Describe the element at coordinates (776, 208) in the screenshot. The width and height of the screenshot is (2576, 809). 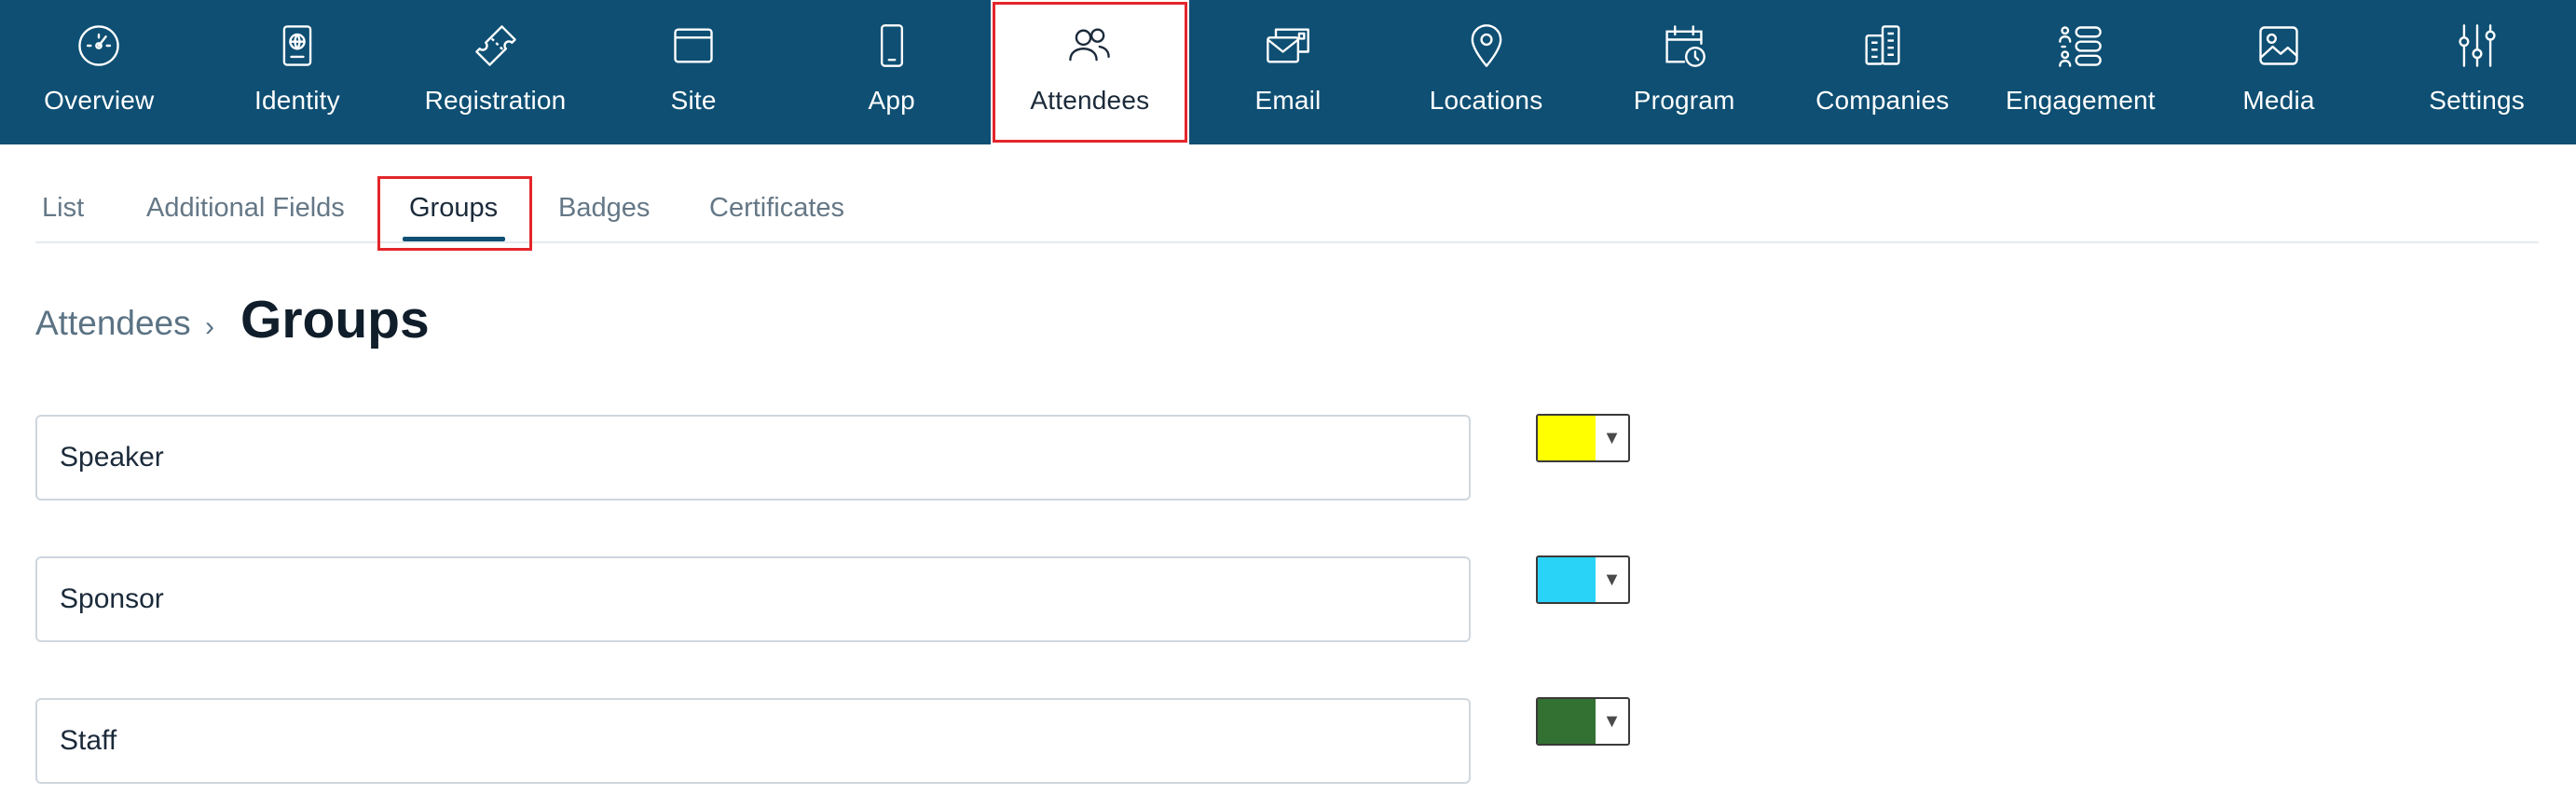
I see `tab-certificates: Certificates` at that location.